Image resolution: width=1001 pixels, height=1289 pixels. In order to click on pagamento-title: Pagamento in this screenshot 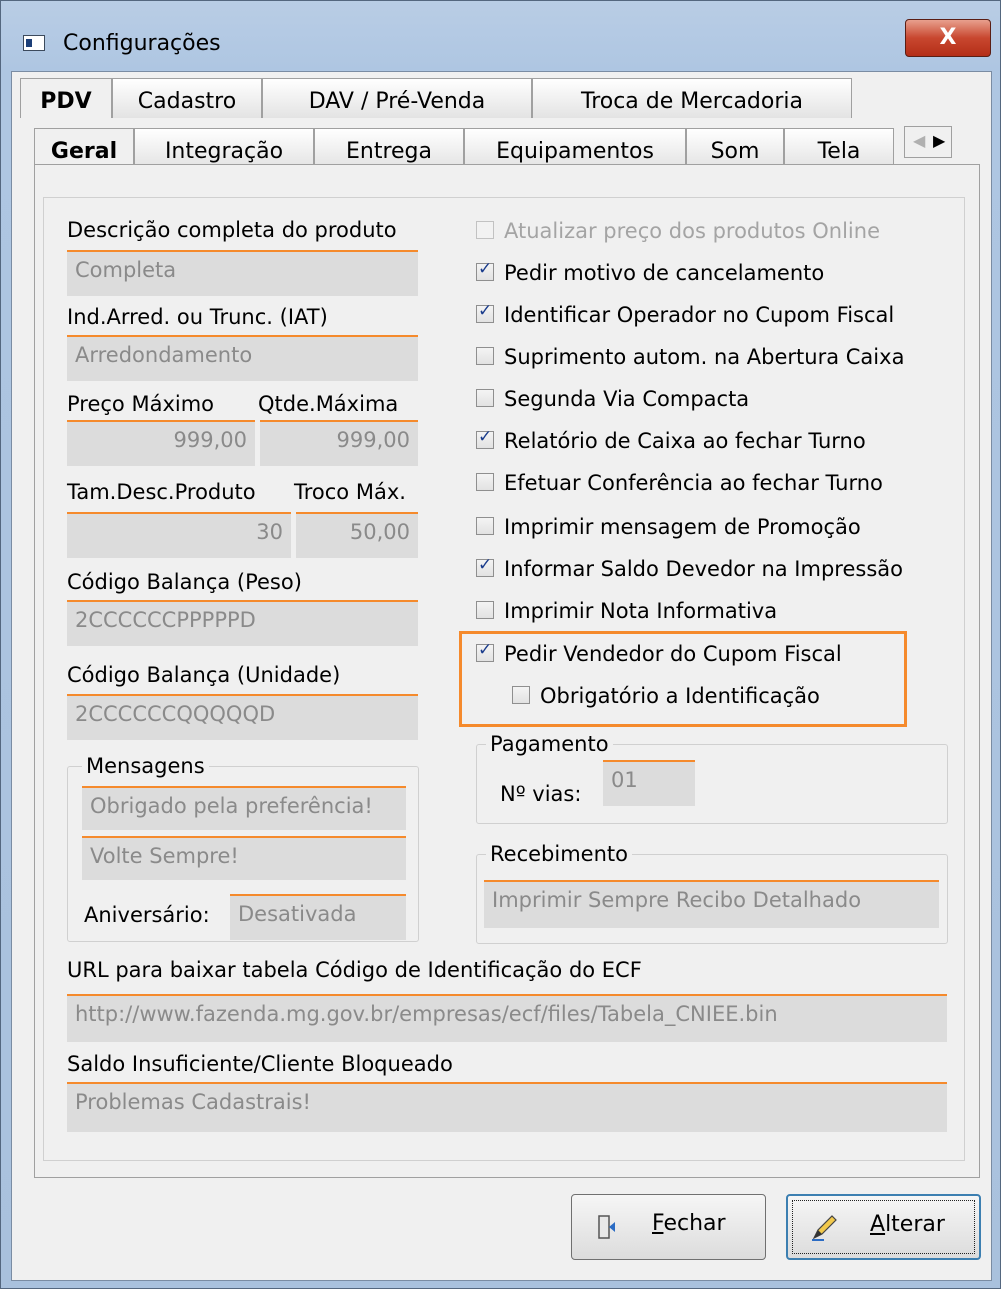, I will do `click(549, 744)`.